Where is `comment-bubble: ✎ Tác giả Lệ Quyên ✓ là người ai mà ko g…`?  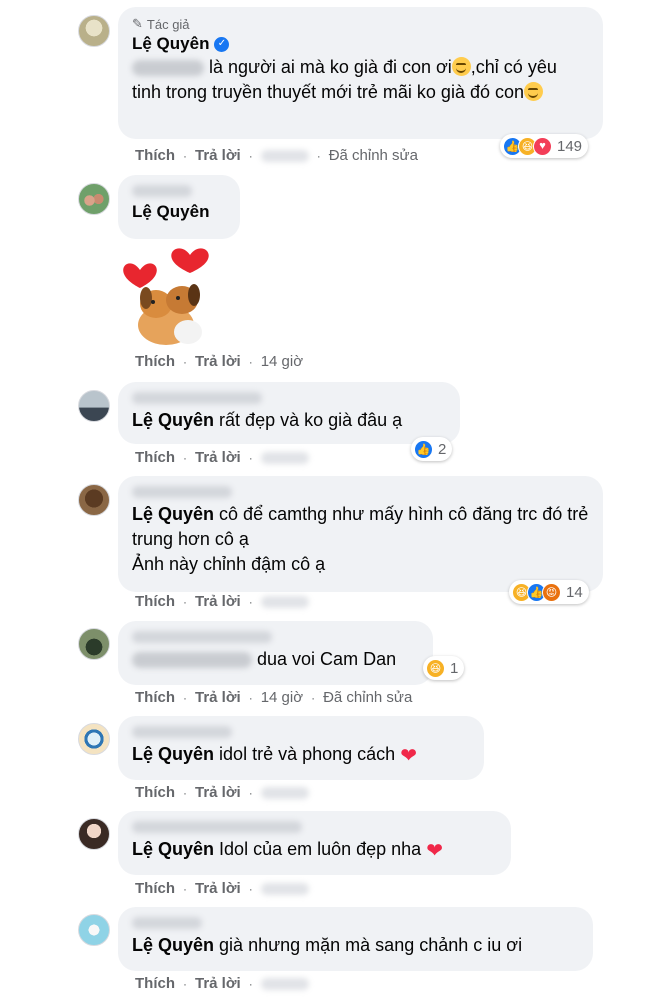 comment-bubble: ✎ Tác giả Lệ Quyên ✓ là người ai mà ko g… is located at coordinates (360, 73).